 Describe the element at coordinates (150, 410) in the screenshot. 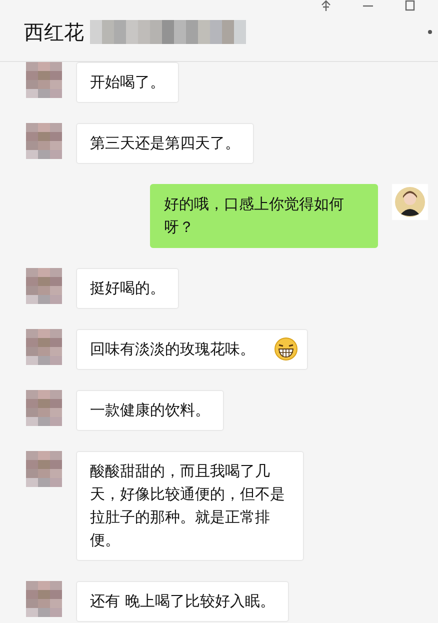

I see `message-bubble: 一款健康的饮料。` at that location.